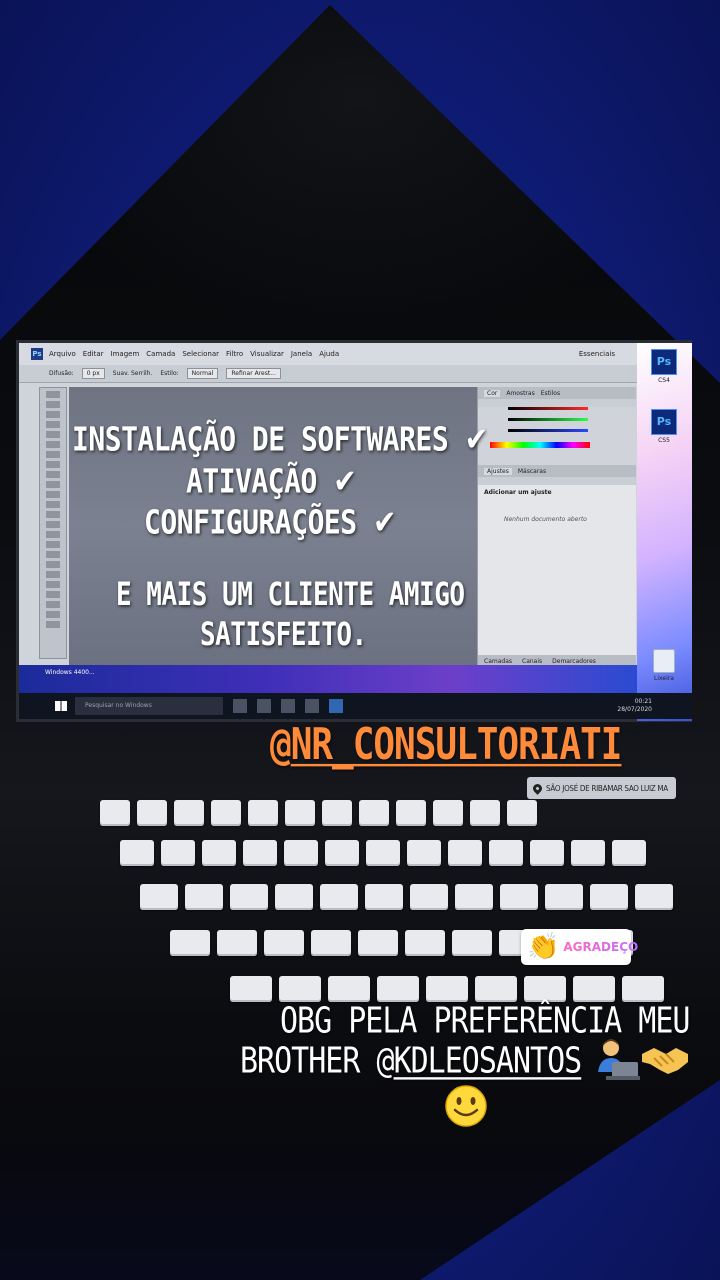 Image resolution: width=720 pixels, height=1280 pixels. Describe the element at coordinates (312, 706) in the screenshot. I see `firefox-icon` at that location.